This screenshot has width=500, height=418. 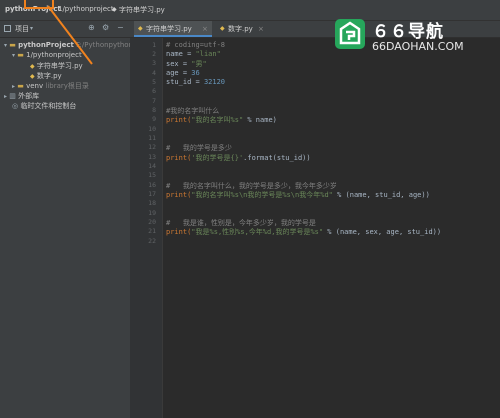 What do you see at coordinates (154, 91) in the screenshot?
I see `line-number: 6` at bounding box center [154, 91].